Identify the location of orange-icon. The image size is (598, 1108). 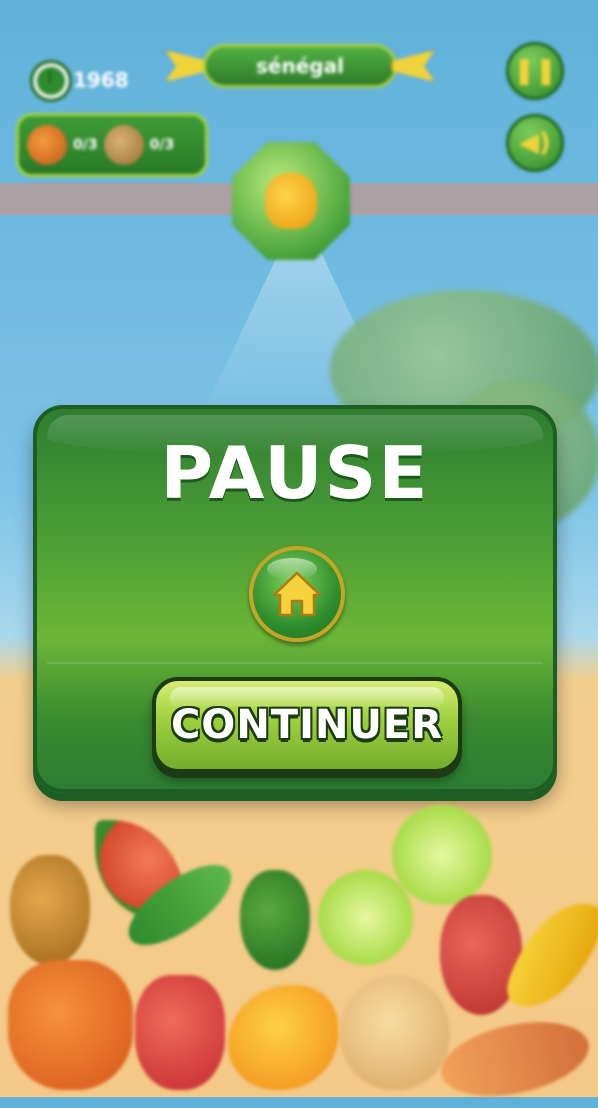
(47, 145).